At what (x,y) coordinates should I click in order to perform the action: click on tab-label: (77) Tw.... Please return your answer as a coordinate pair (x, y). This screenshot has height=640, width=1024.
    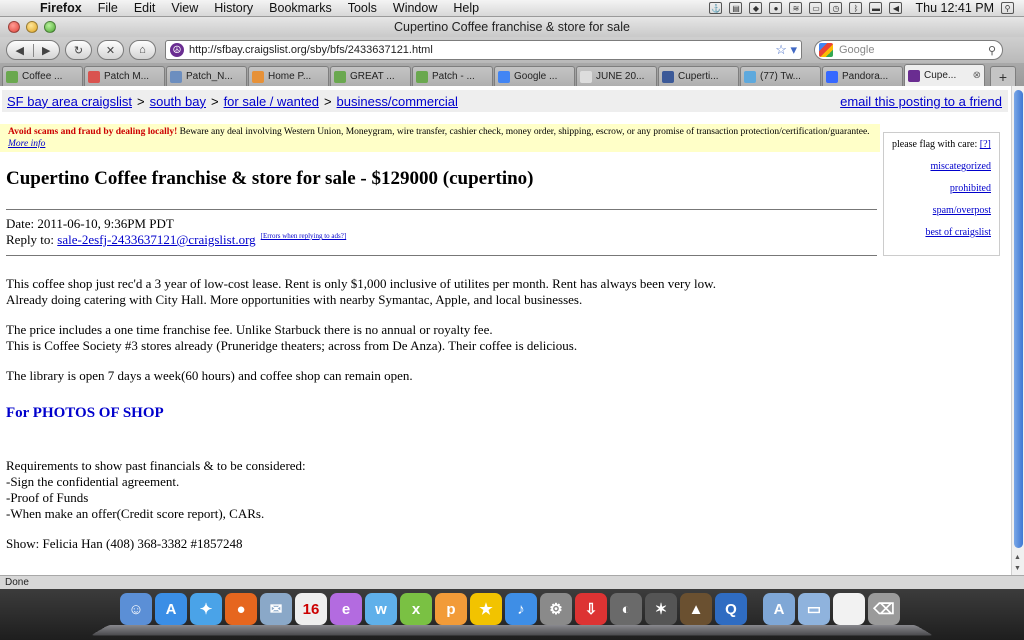
    Looking at the image, I should click on (780, 76).